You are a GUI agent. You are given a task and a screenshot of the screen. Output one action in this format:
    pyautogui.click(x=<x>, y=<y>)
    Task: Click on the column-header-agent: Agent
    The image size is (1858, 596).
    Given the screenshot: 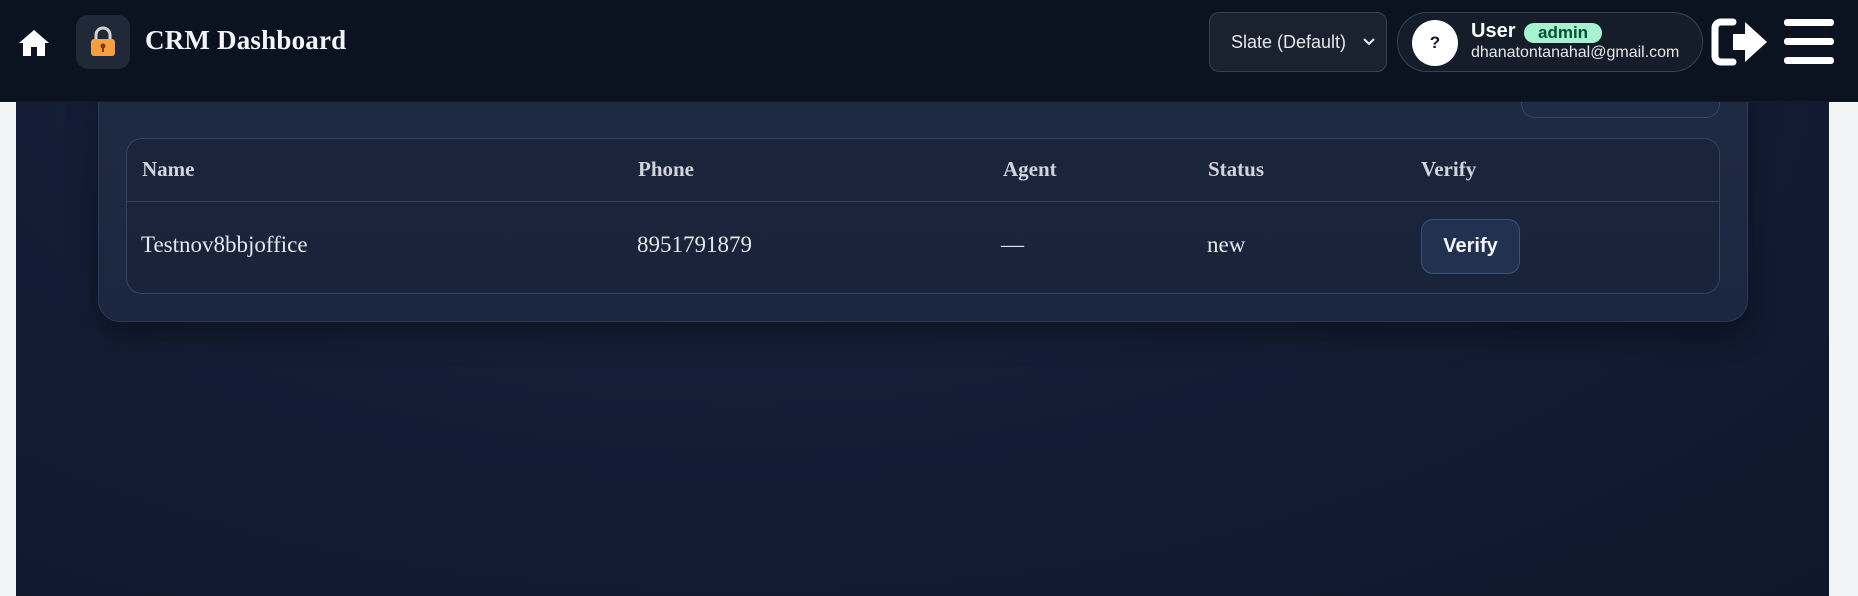 What is the action you would take?
    pyautogui.click(x=1030, y=169)
    